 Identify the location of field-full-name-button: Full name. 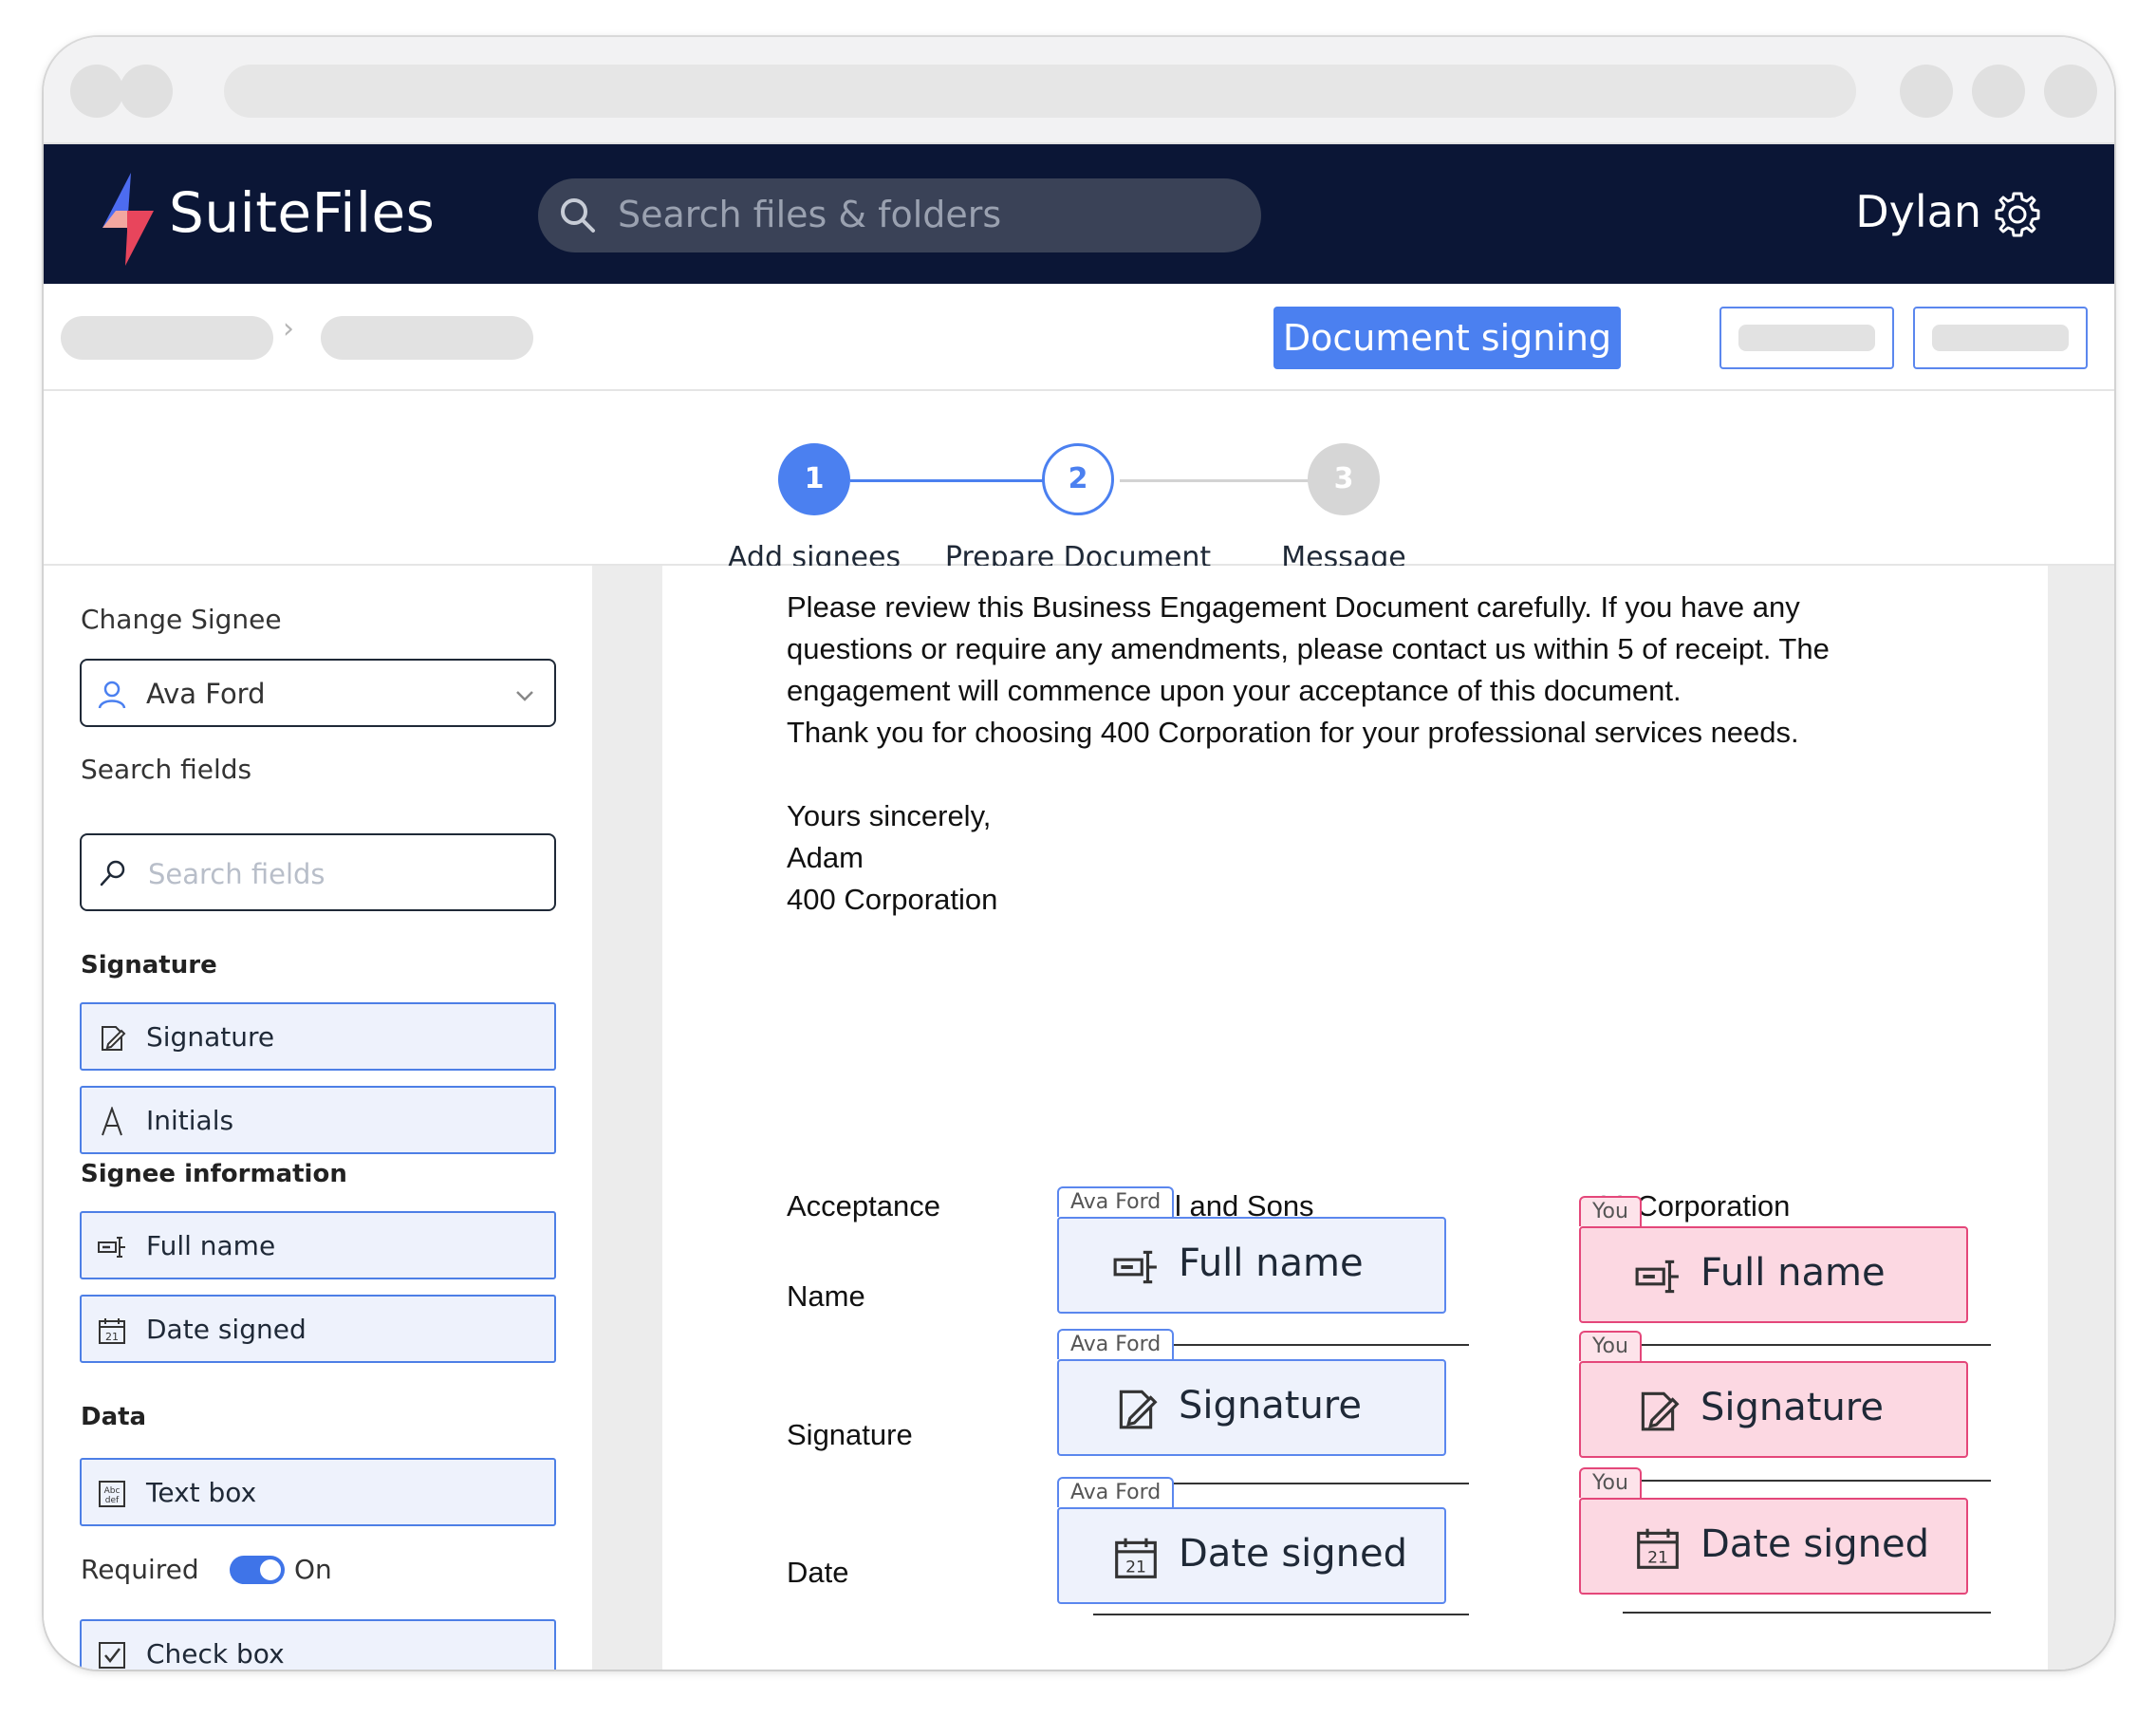
(318, 1245).